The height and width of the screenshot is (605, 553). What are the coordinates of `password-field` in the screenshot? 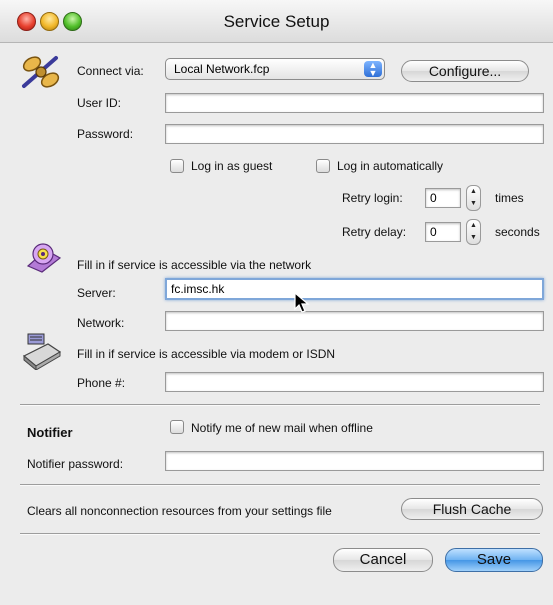 It's located at (354, 134).